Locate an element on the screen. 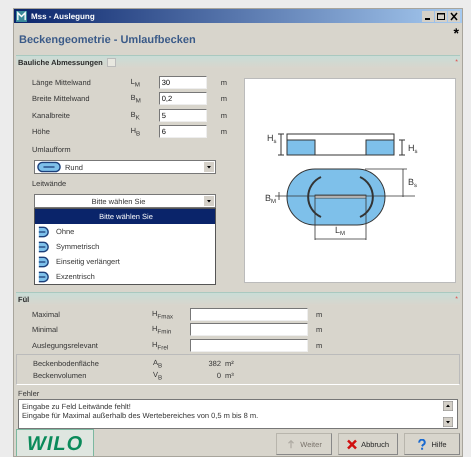  app-icon is located at coordinates (21, 16).